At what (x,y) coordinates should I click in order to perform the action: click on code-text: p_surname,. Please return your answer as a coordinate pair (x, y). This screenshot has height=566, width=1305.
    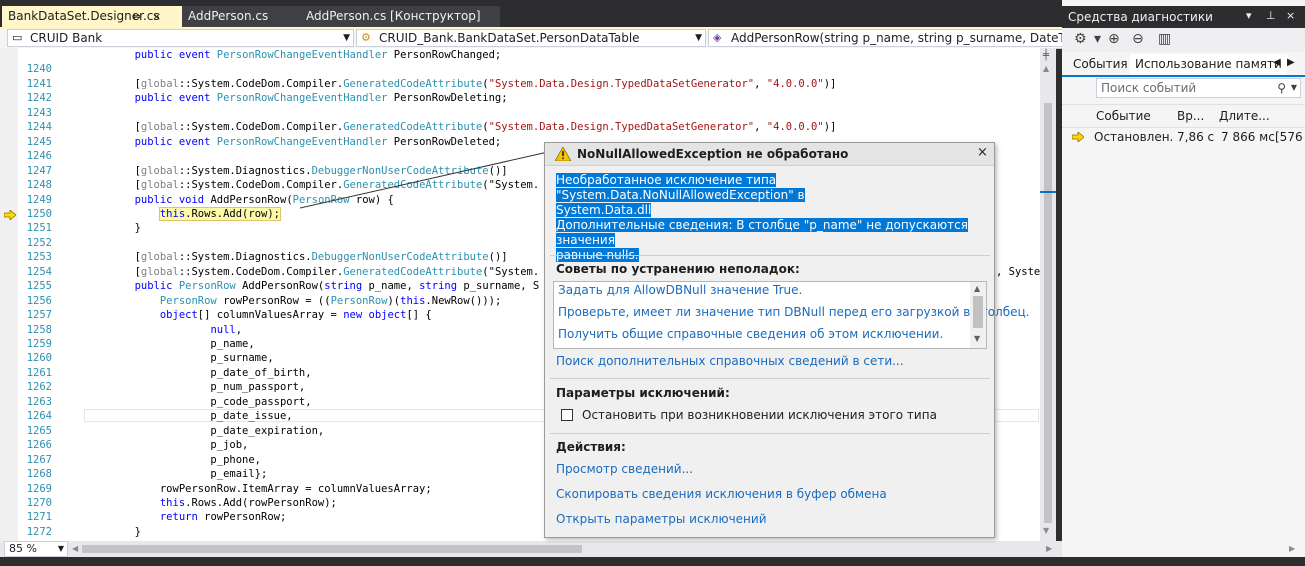
    Looking at the image, I should click on (179, 358).